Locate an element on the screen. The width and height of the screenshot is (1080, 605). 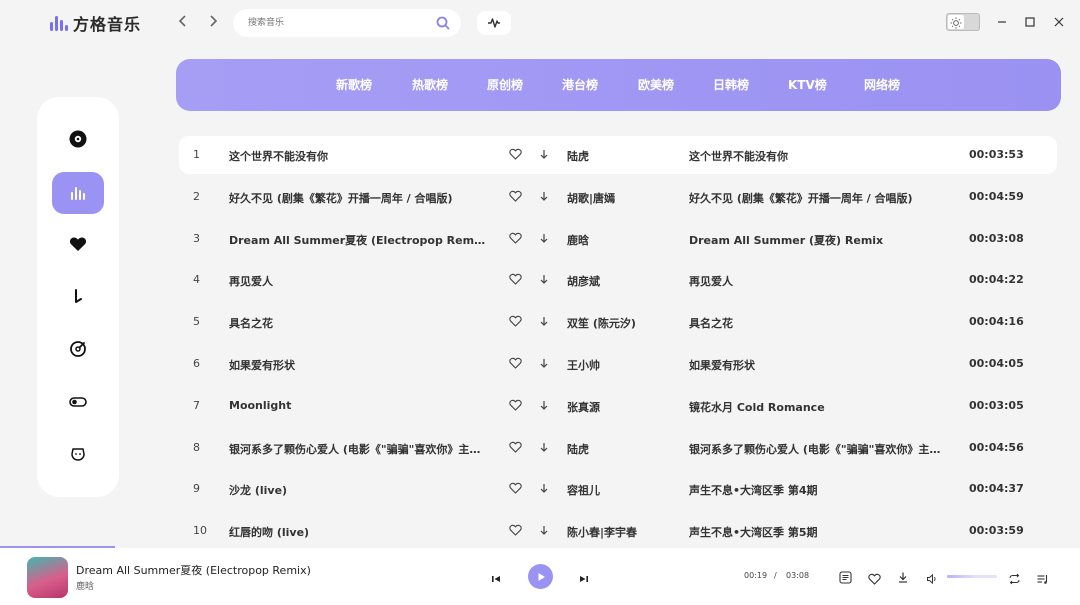
song-title: 红唇的吻 (live) is located at coordinates (358, 532).